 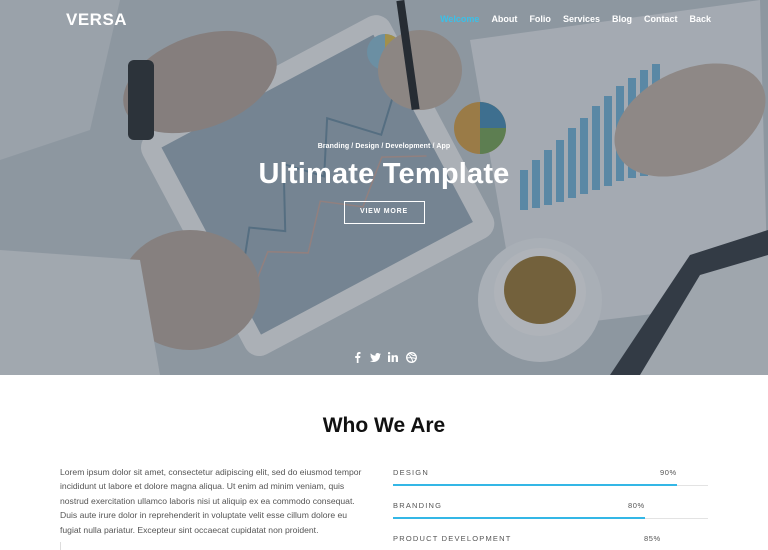 I want to click on social-links, so click(x=384, y=357).